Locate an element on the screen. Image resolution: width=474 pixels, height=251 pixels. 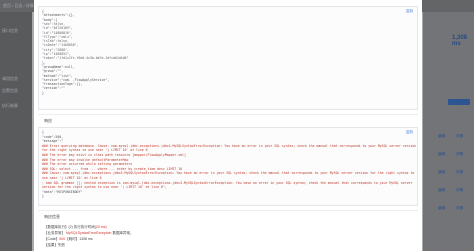
result-line-text: 数据库异常。 is located at coordinates (122, 233).